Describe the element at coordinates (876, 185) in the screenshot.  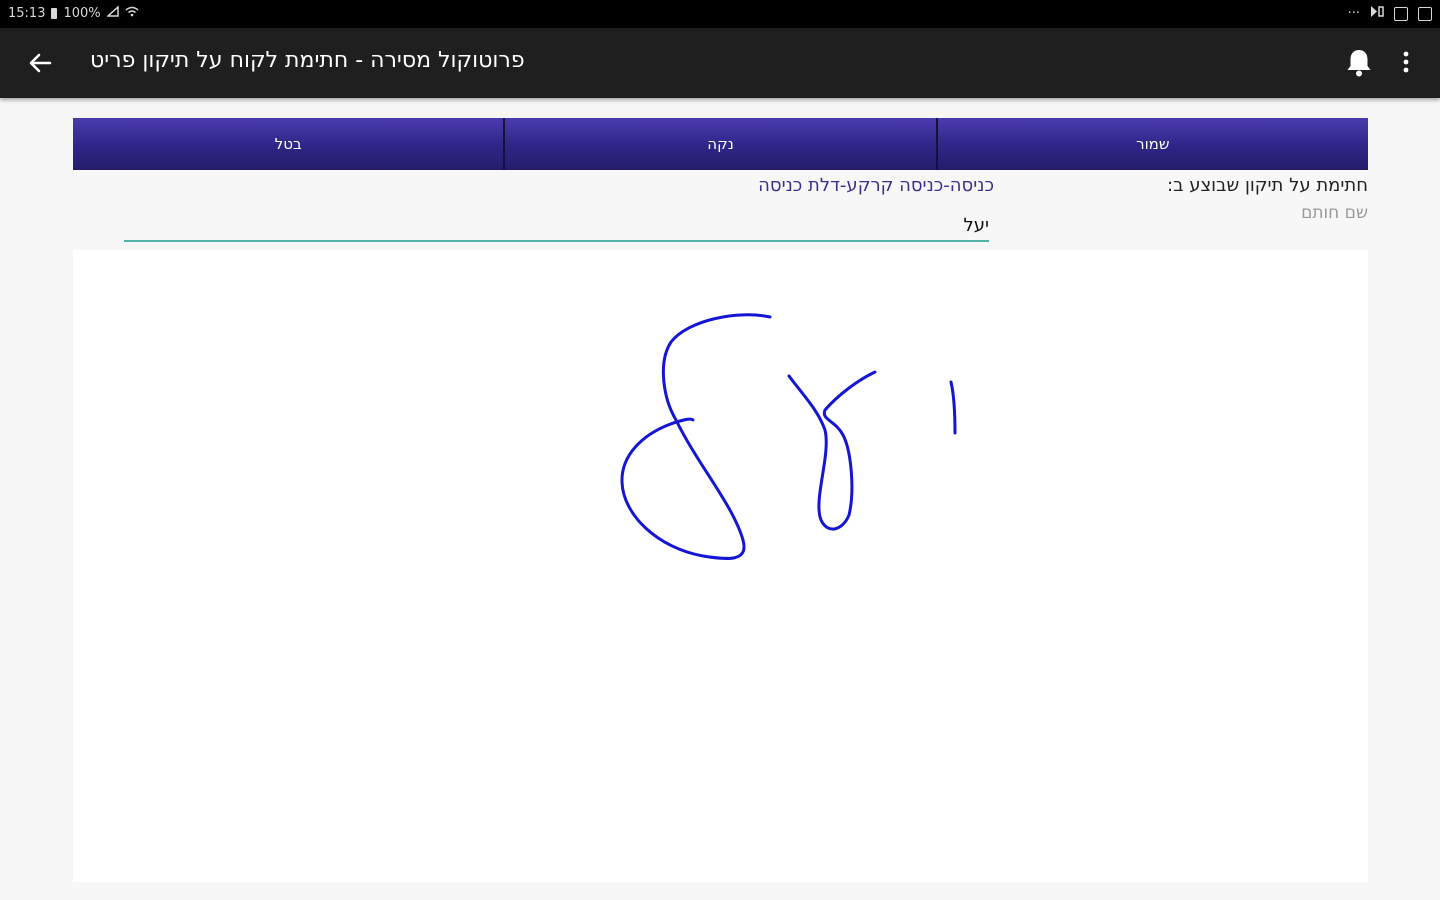
I see `location-text: כניסה-כניסה קרקע-דלת כניסה` at that location.